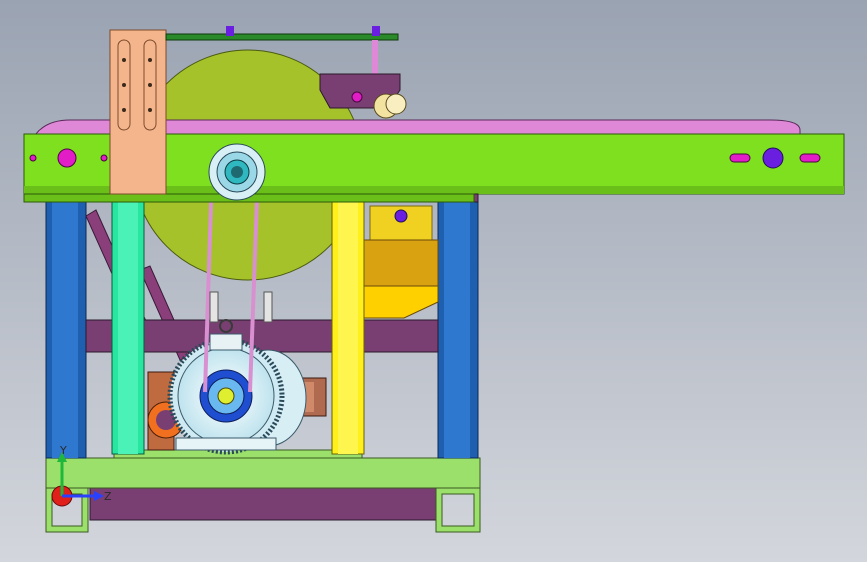  What do you see at coordinates (226, 444) in the screenshot?
I see `motor-feet` at bounding box center [226, 444].